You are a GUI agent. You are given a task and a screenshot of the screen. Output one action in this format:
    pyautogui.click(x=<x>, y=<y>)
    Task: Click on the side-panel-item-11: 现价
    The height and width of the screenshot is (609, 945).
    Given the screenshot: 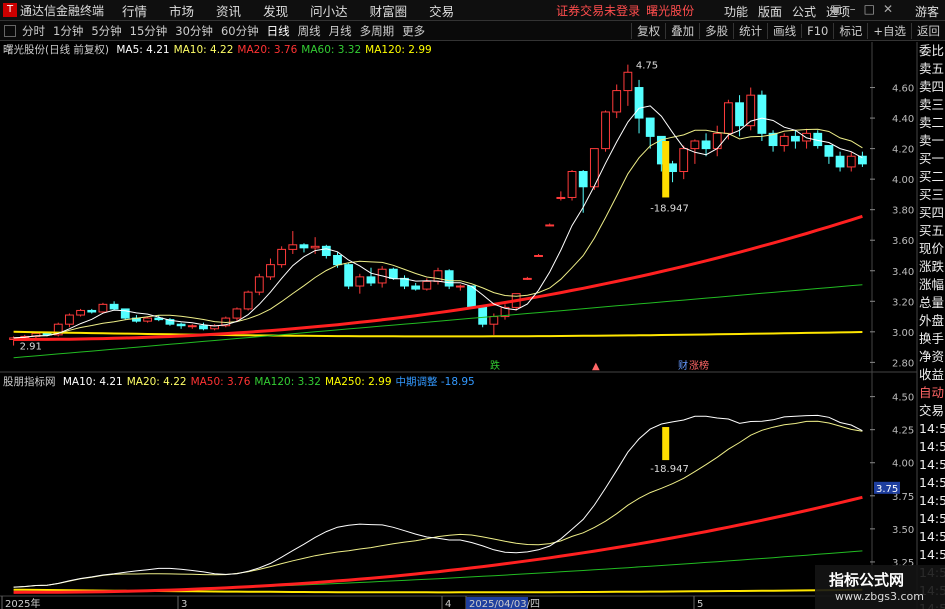 What is the action you would take?
    pyautogui.click(x=931, y=249)
    